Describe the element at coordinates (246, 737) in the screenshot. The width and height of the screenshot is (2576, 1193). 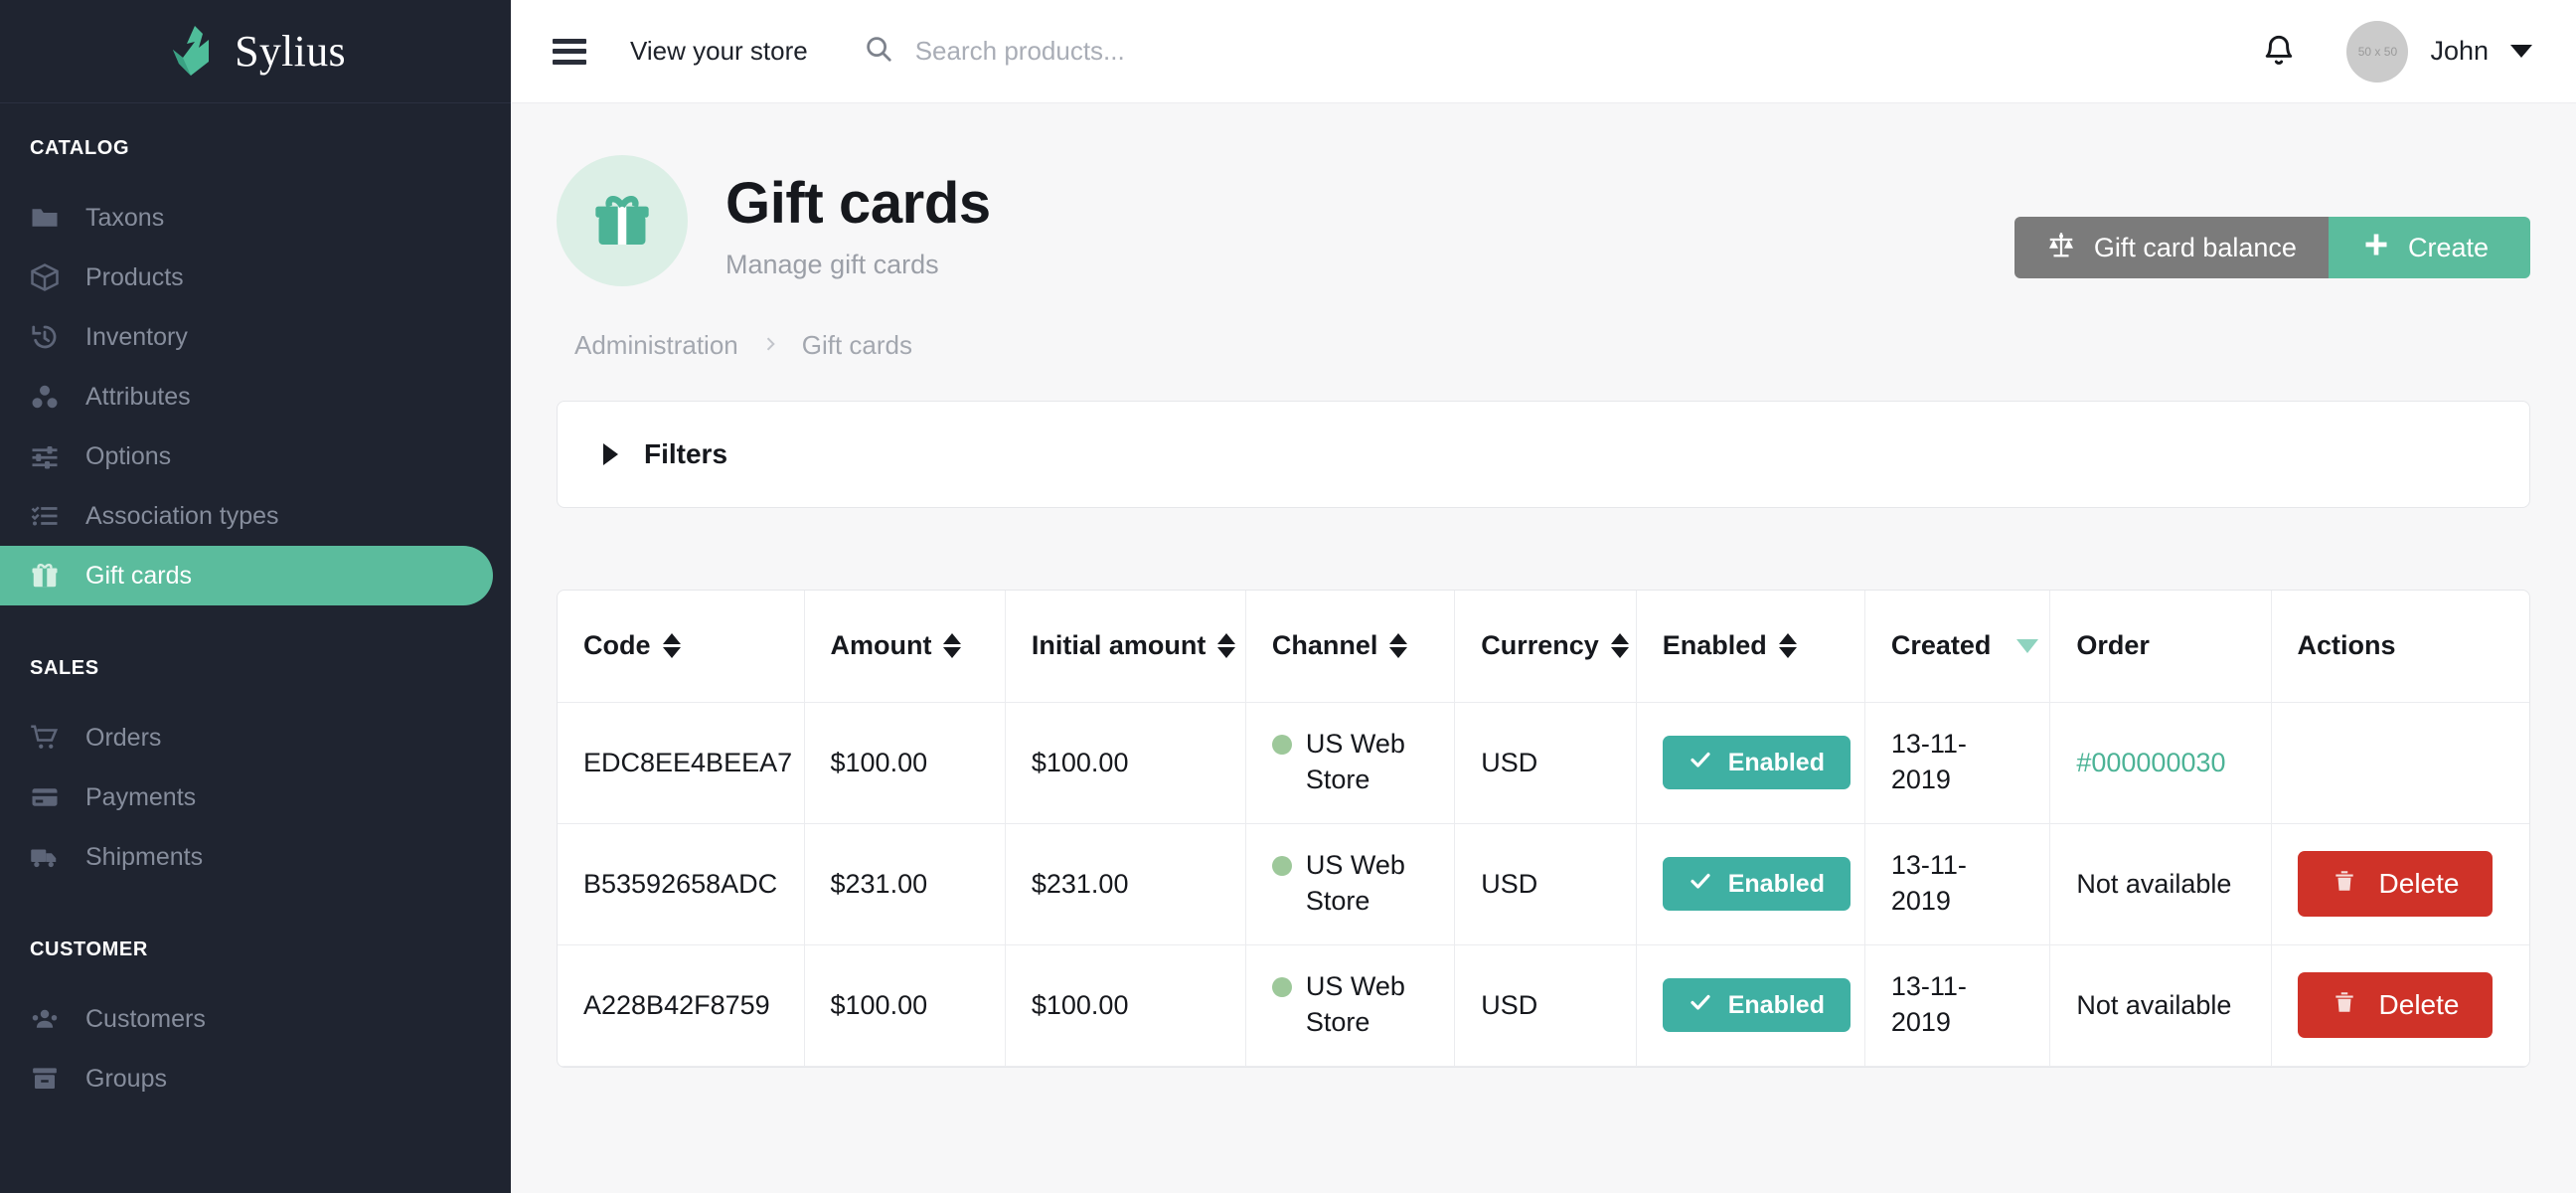
I see `sidebar-item-orders: Orders` at that location.